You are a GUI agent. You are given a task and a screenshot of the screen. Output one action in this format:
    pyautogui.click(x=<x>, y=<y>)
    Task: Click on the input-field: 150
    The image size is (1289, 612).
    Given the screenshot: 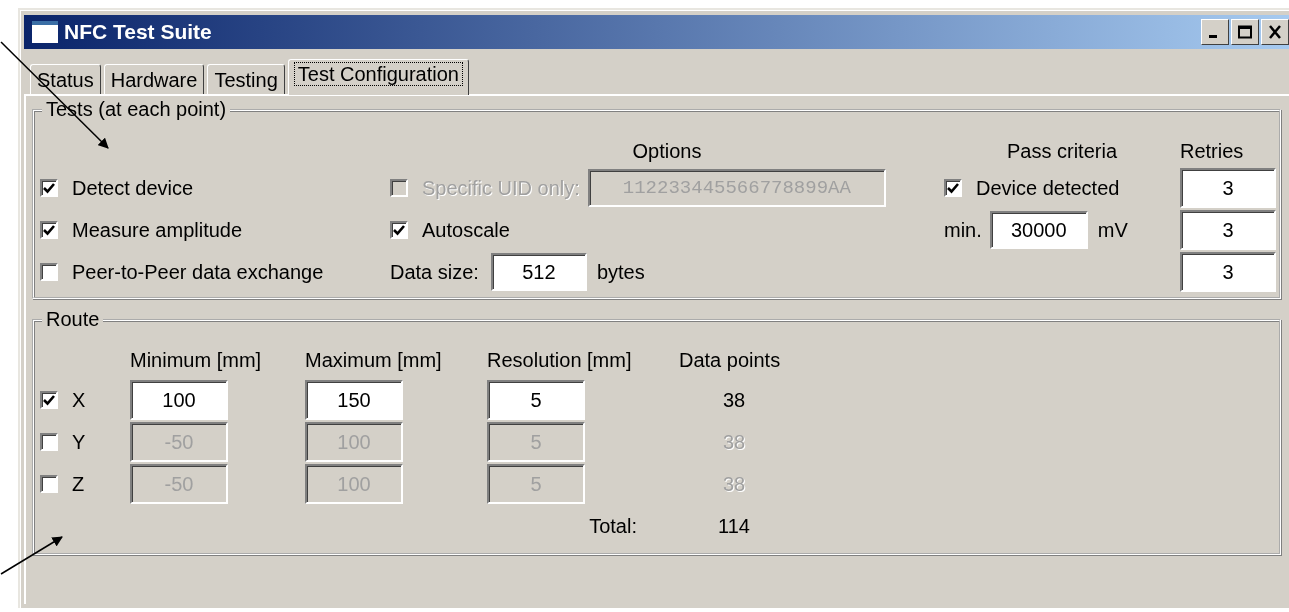 What is the action you would take?
    pyautogui.click(x=354, y=400)
    